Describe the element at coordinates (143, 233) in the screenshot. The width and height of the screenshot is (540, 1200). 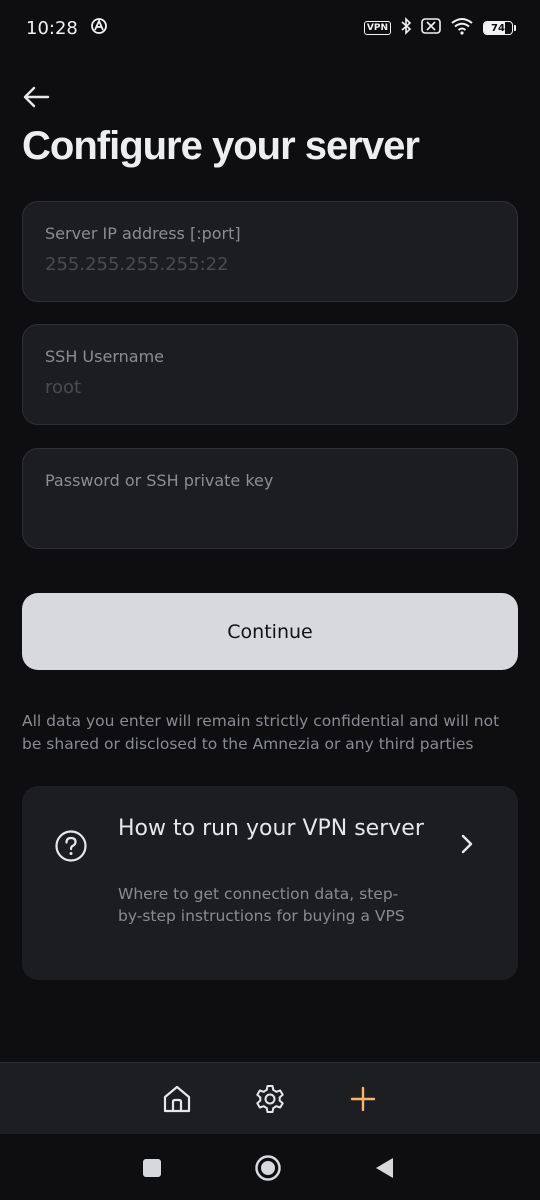
I see `server-ip-label: Server IP address [:port]` at that location.